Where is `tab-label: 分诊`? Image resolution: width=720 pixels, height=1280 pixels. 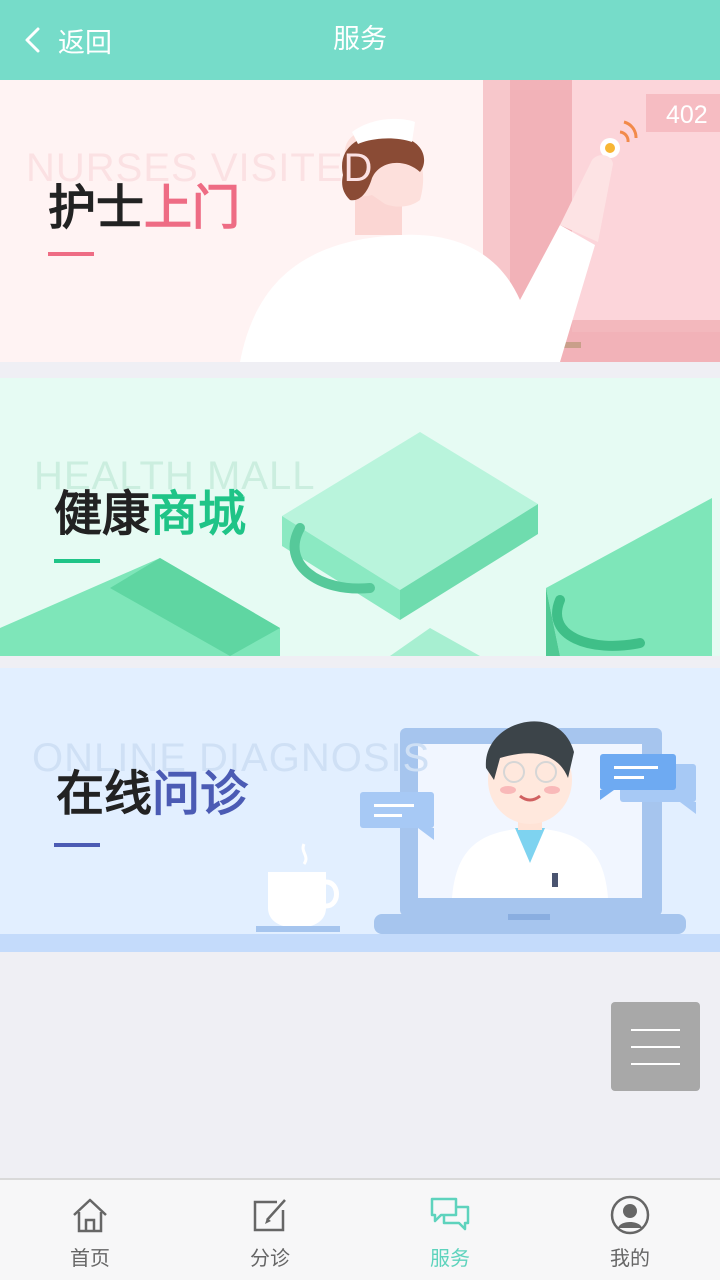
tab-label: 分诊 is located at coordinates (270, 1258).